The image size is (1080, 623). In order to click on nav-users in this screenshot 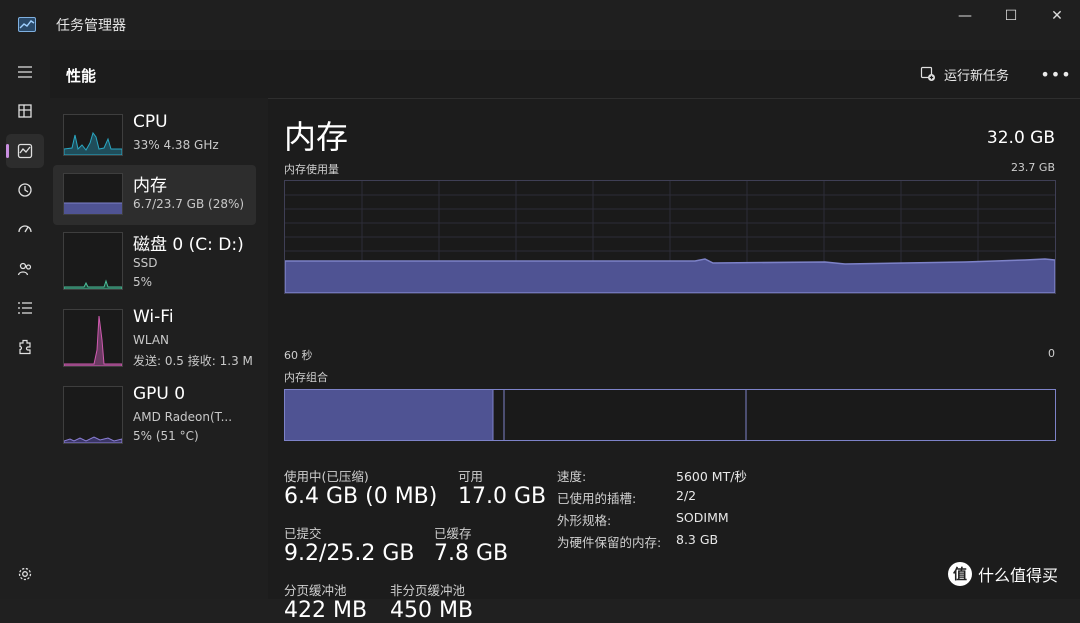, I will do `click(25, 269)`.